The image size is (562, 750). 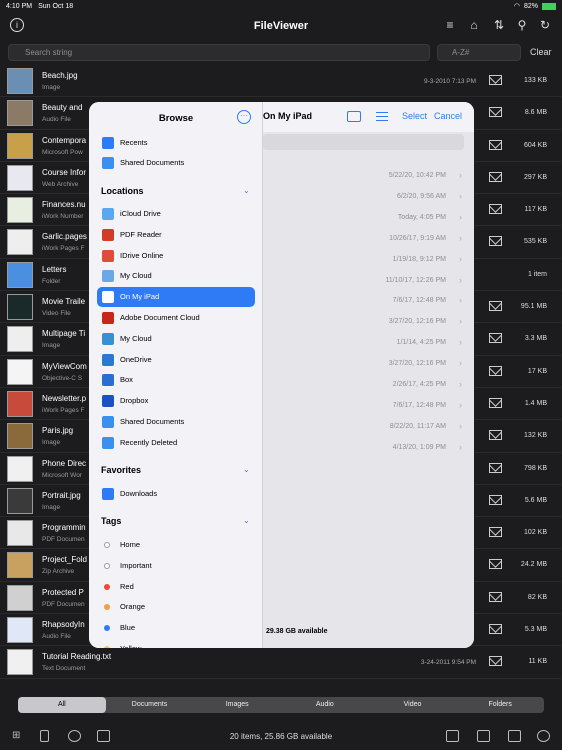 I want to click on sidebar-item-location: iCloud Drive, so click(x=176, y=214).